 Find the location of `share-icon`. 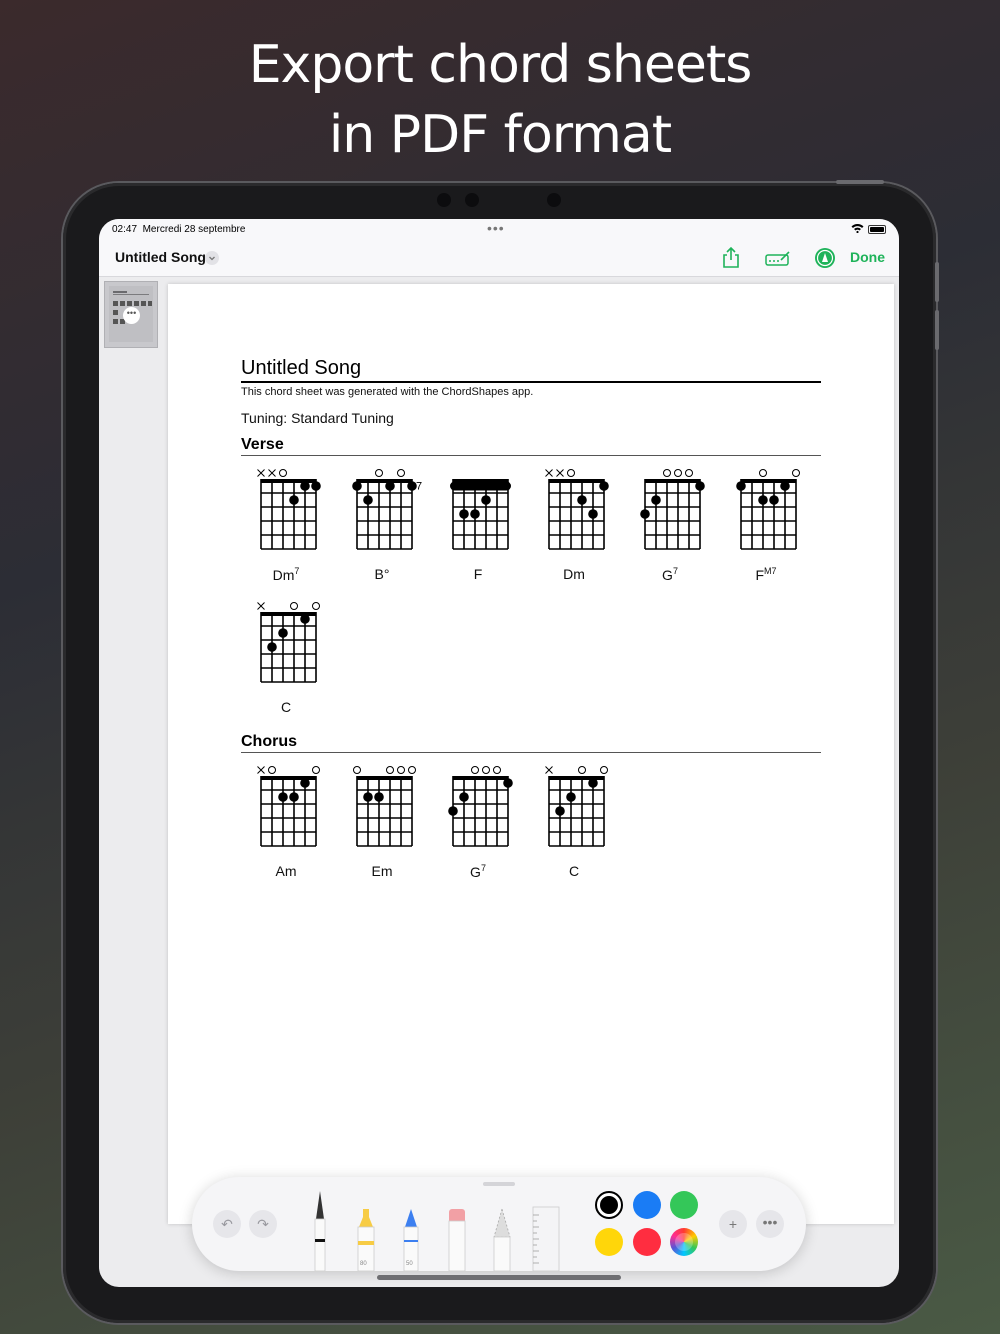

share-icon is located at coordinates (731, 258).